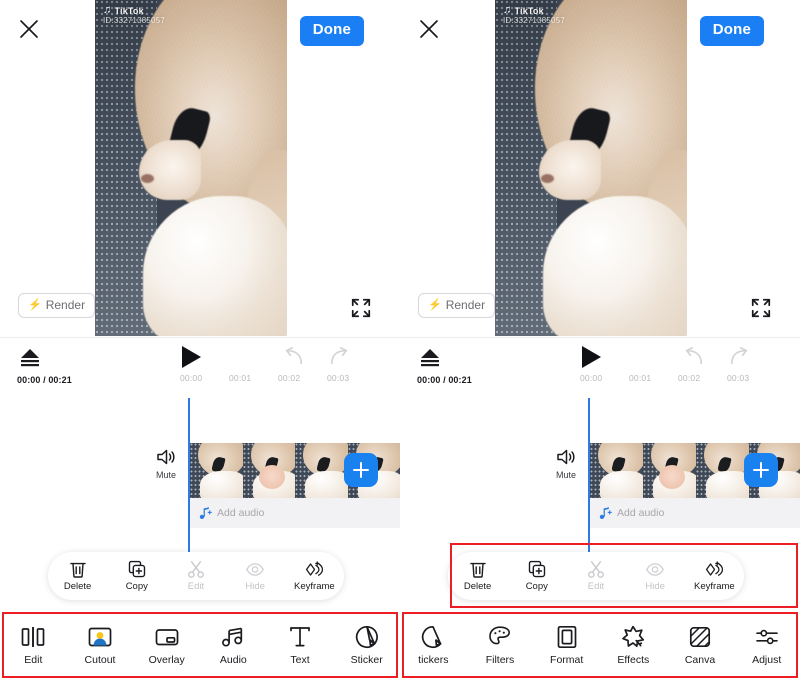 The image size is (800, 678). I want to click on toolbar-item-label: tickers, so click(433, 660).